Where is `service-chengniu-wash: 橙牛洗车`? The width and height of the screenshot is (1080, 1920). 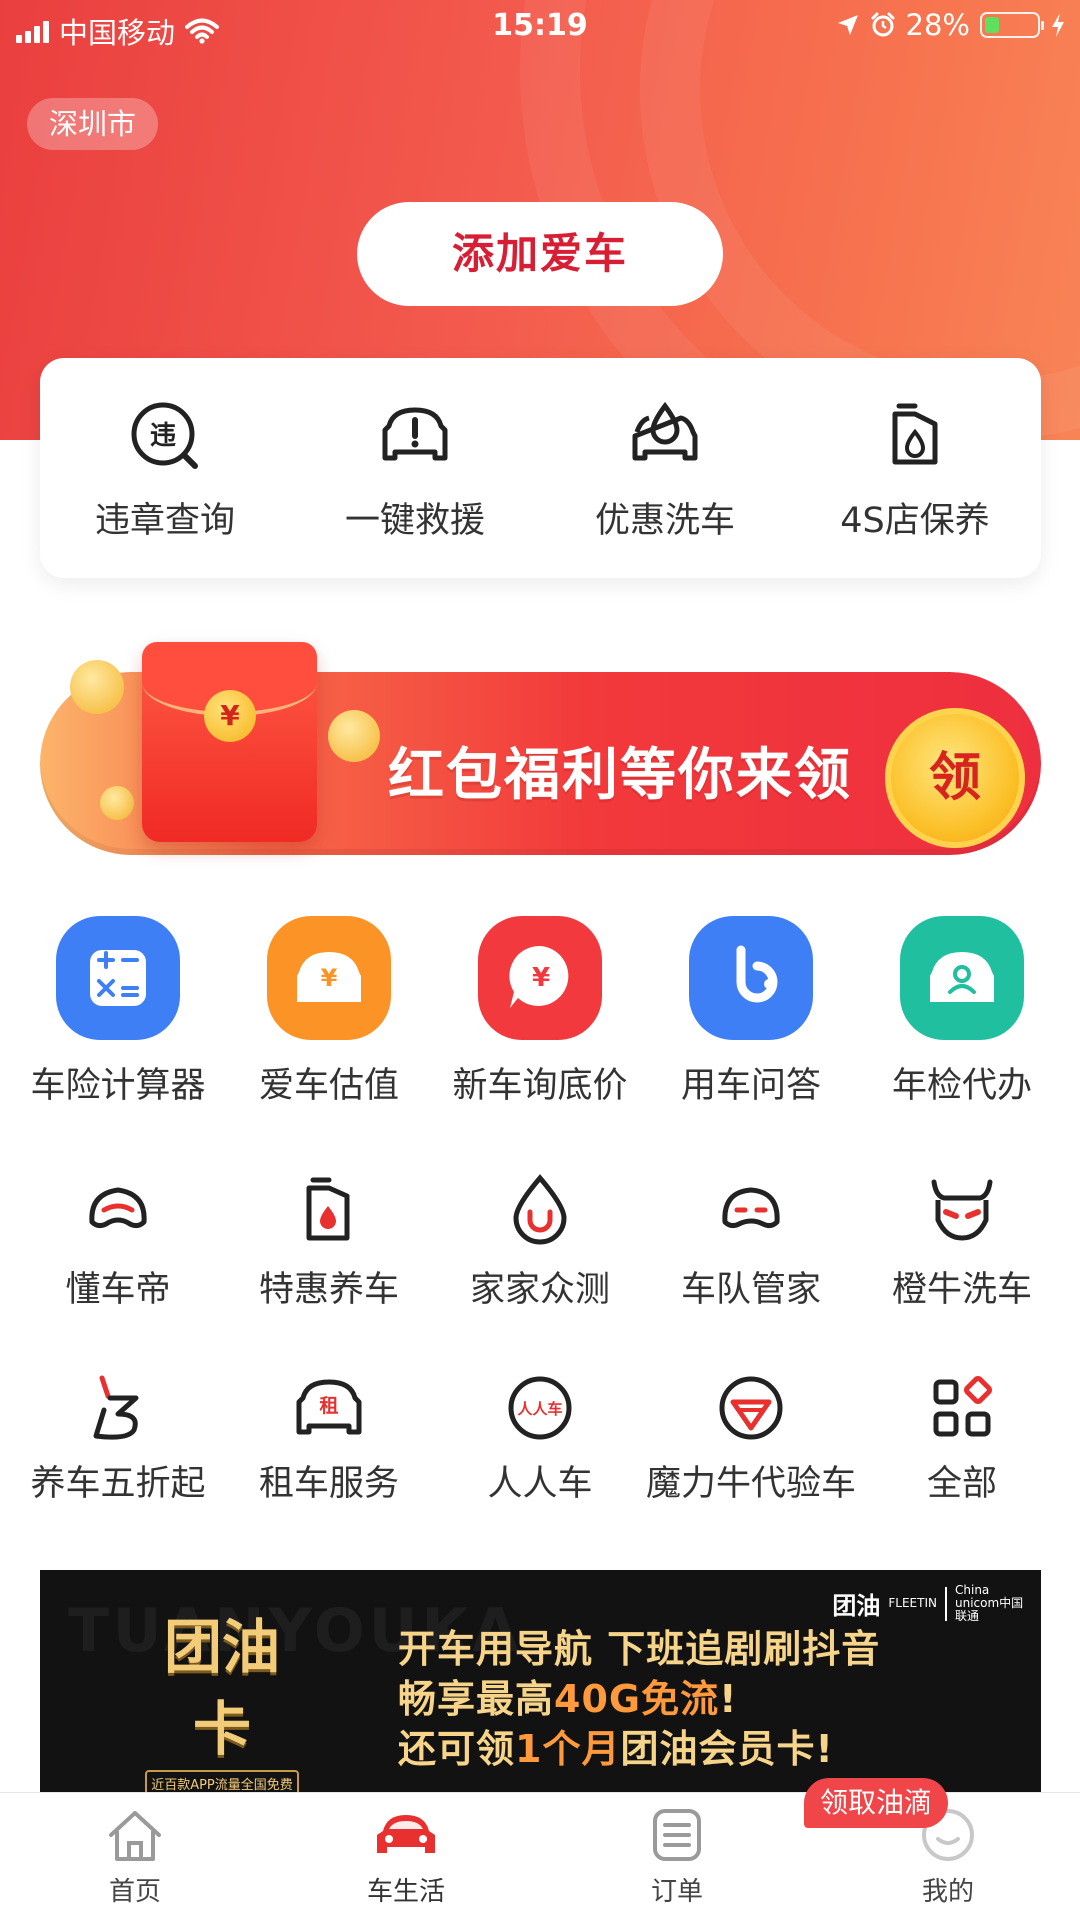 service-chengniu-wash: 橙牛洗车 is located at coordinates (962, 1242).